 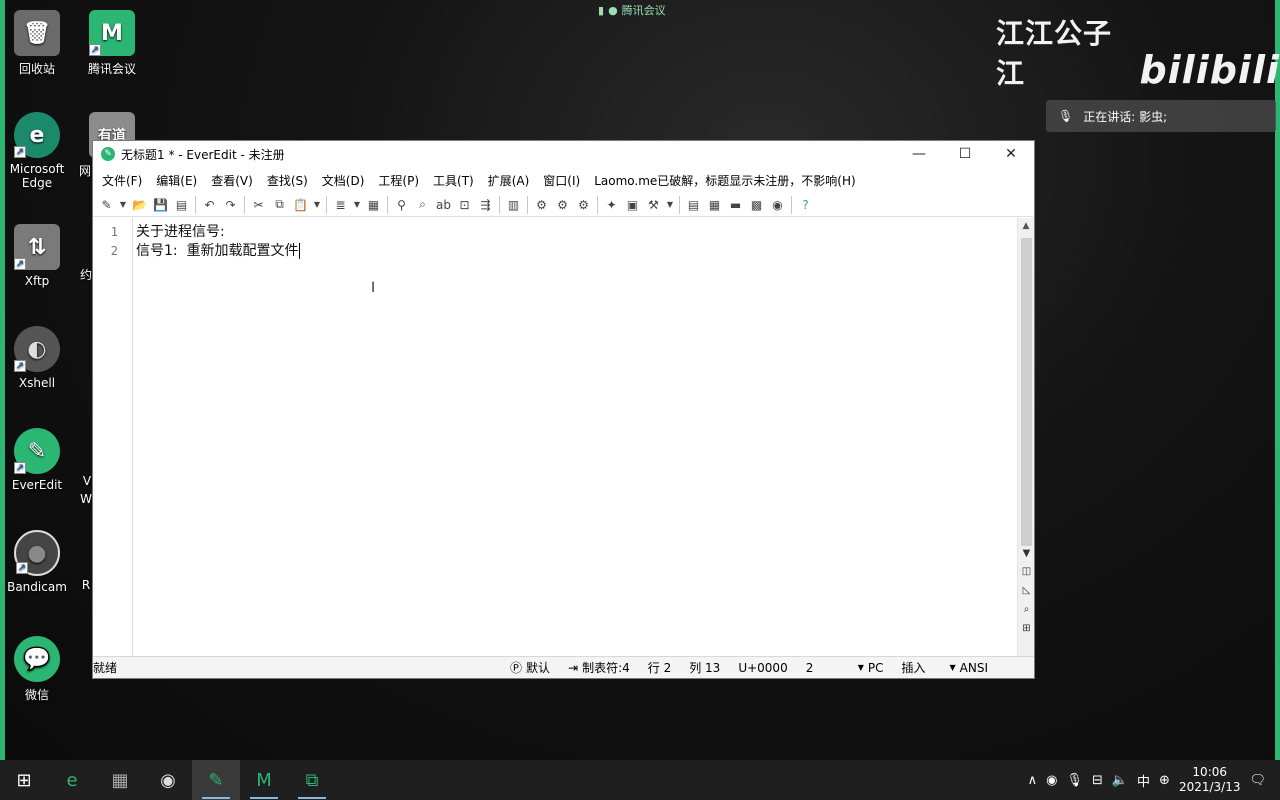 What do you see at coordinates (1026, 613) in the screenshot?
I see `side-zoom-icon: ⌕` at bounding box center [1026, 613].